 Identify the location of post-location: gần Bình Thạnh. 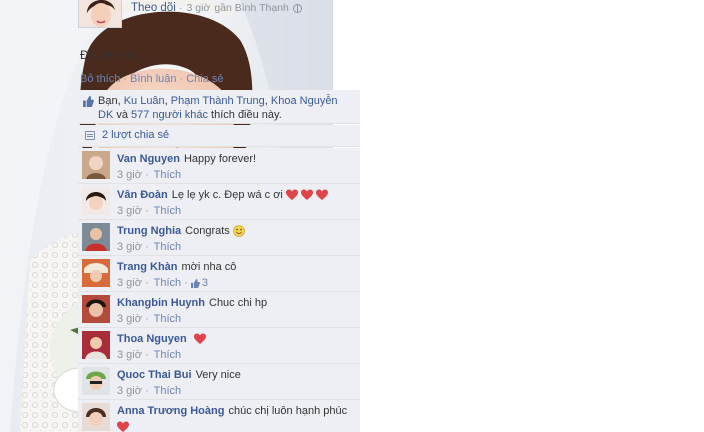
(251, 8).